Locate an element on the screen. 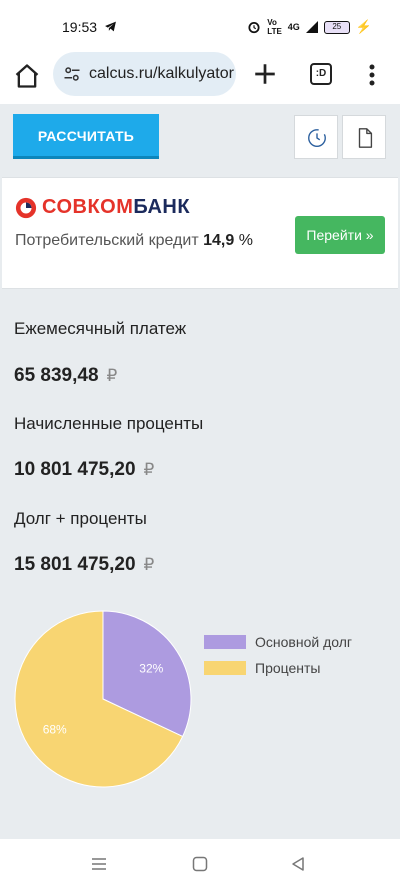 Image resolution: width=400 pixels, height=889 pixels. ad-text: Потребительский кредит 14,9 % is located at coordinates (134, 240).